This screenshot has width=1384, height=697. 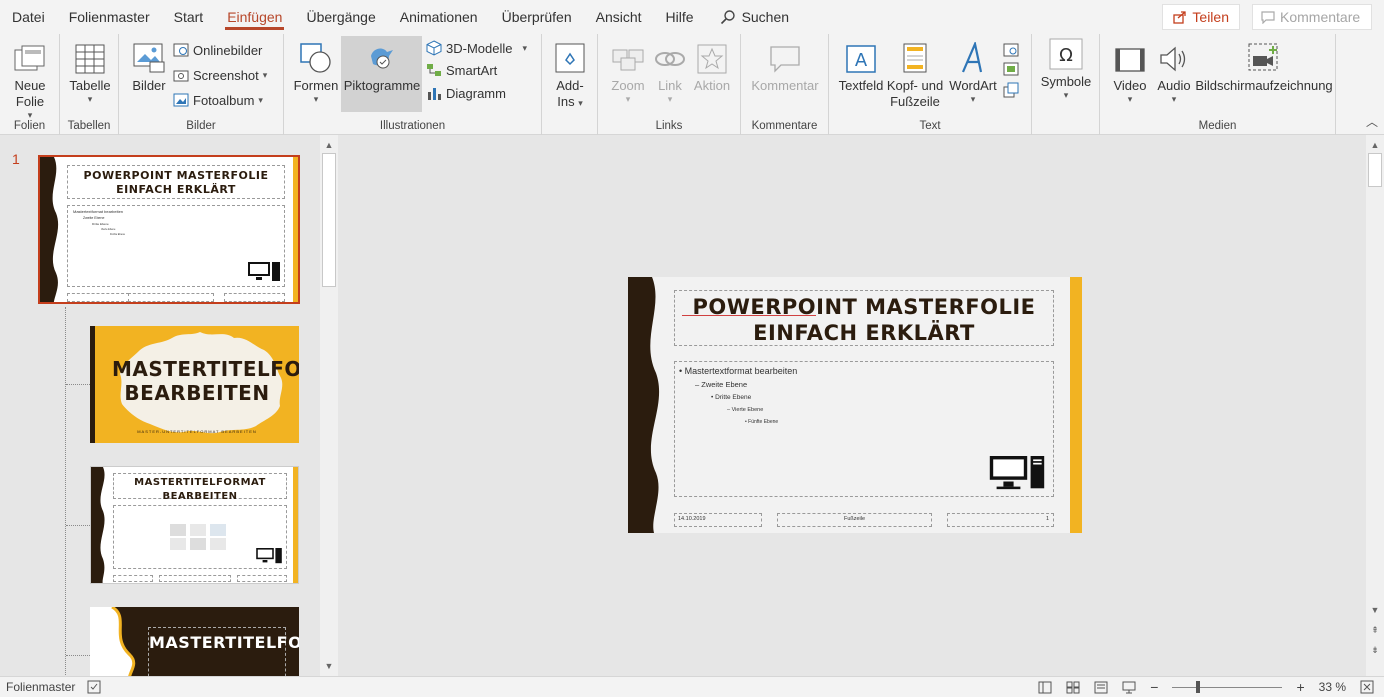 What do you see at coordinates (89, 126) in the screenshot?
I see `group-label-tabellen: Tabellen` at bounding box center [89, 126].